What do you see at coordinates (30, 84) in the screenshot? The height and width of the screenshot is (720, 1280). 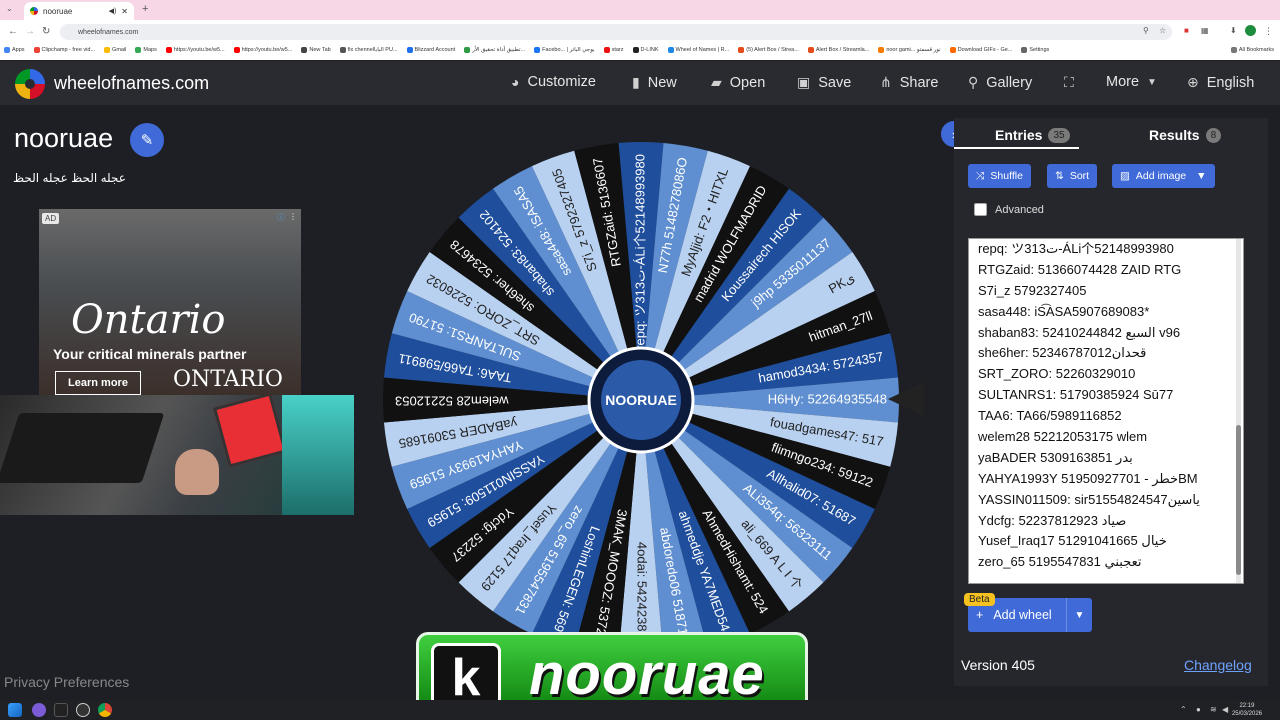 I see `wheel-logo-icon` at bounding box center [30, 84].